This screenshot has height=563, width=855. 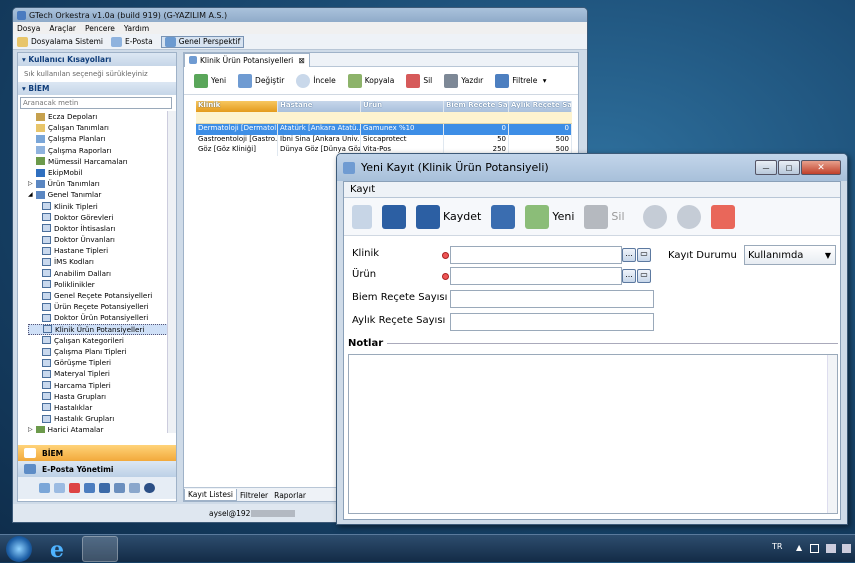 I want to click on urun-clear-button: ▭, so click(x=644, y=276).